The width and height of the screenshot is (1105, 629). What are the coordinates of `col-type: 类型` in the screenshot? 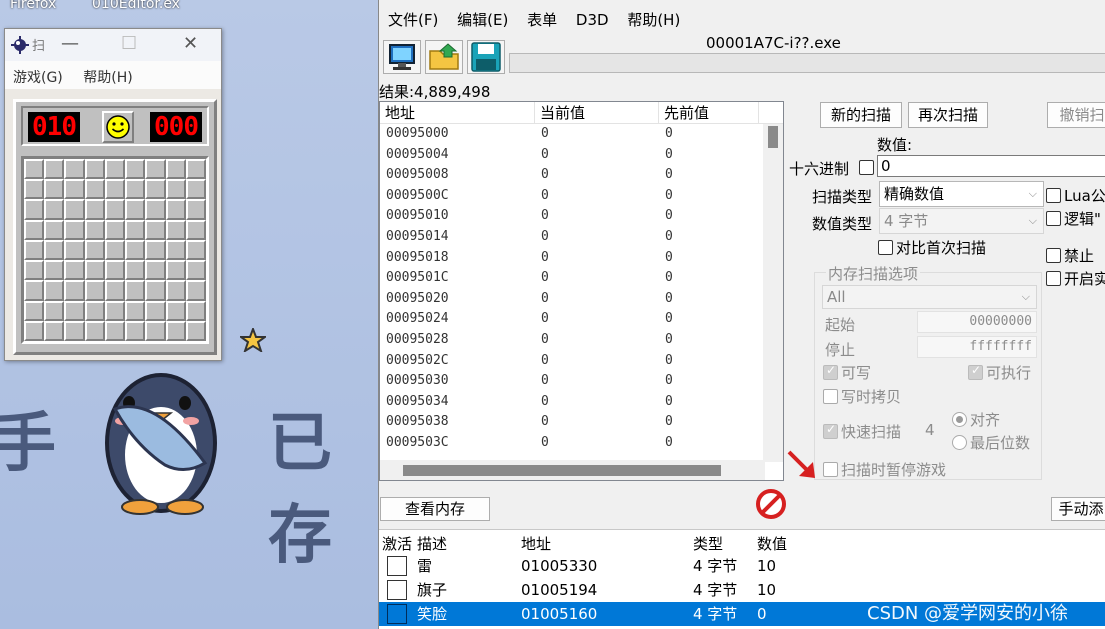 It's located at (725, 543).